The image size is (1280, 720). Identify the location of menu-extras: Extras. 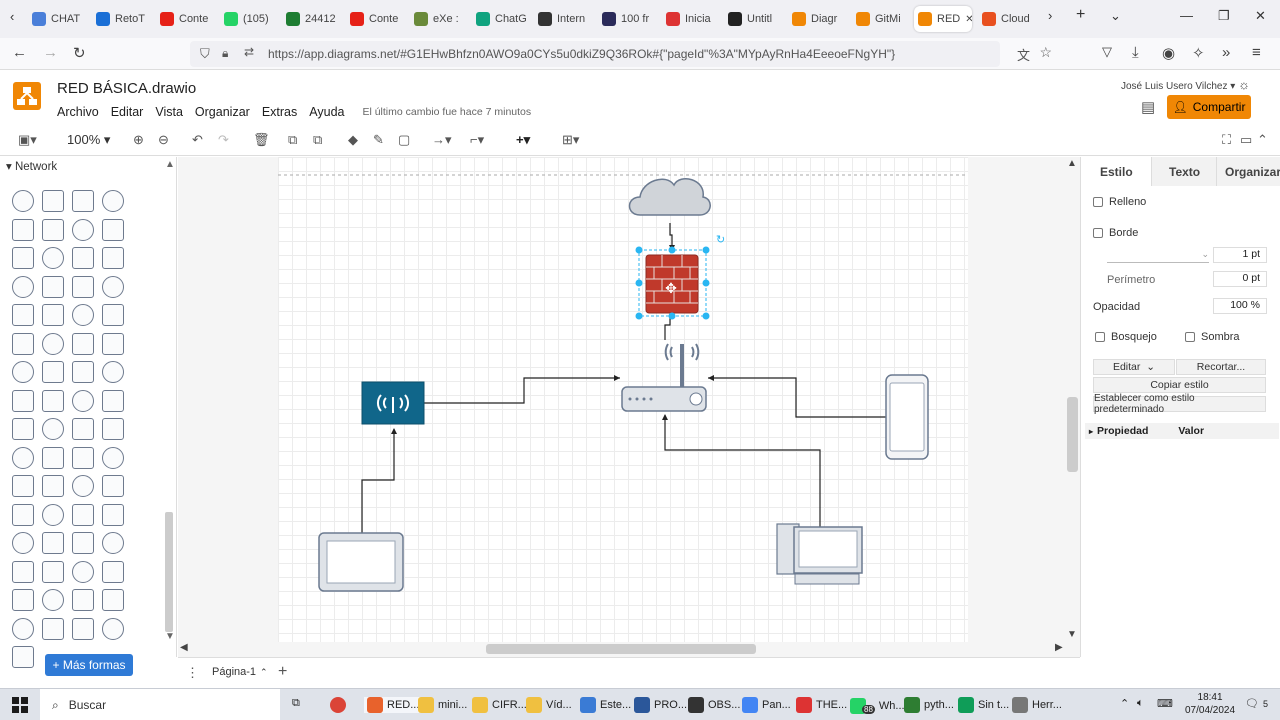
(279, 112).